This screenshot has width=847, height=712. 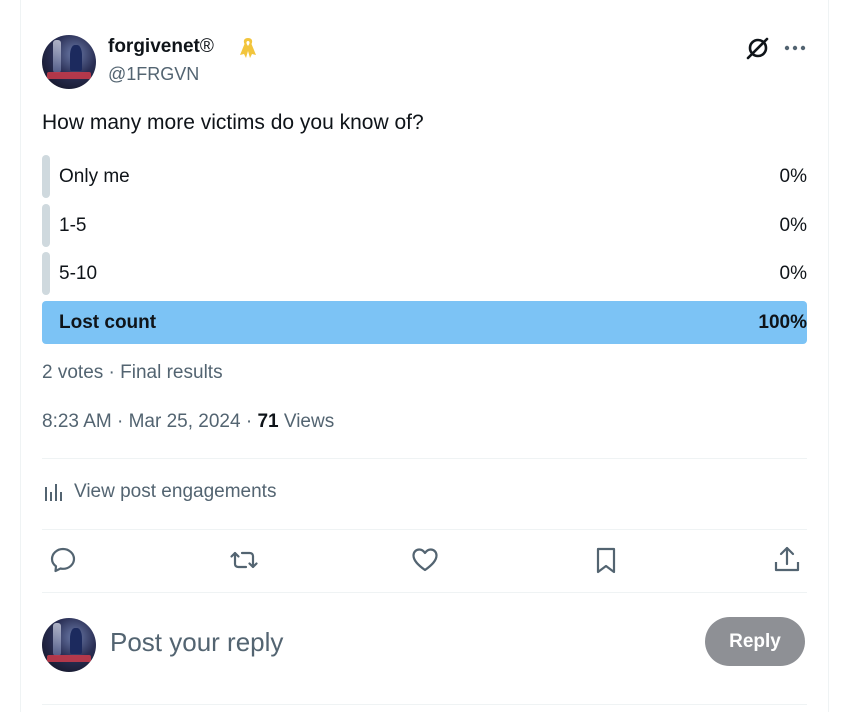 I want to click on share-action, so click(x=787, y=560).